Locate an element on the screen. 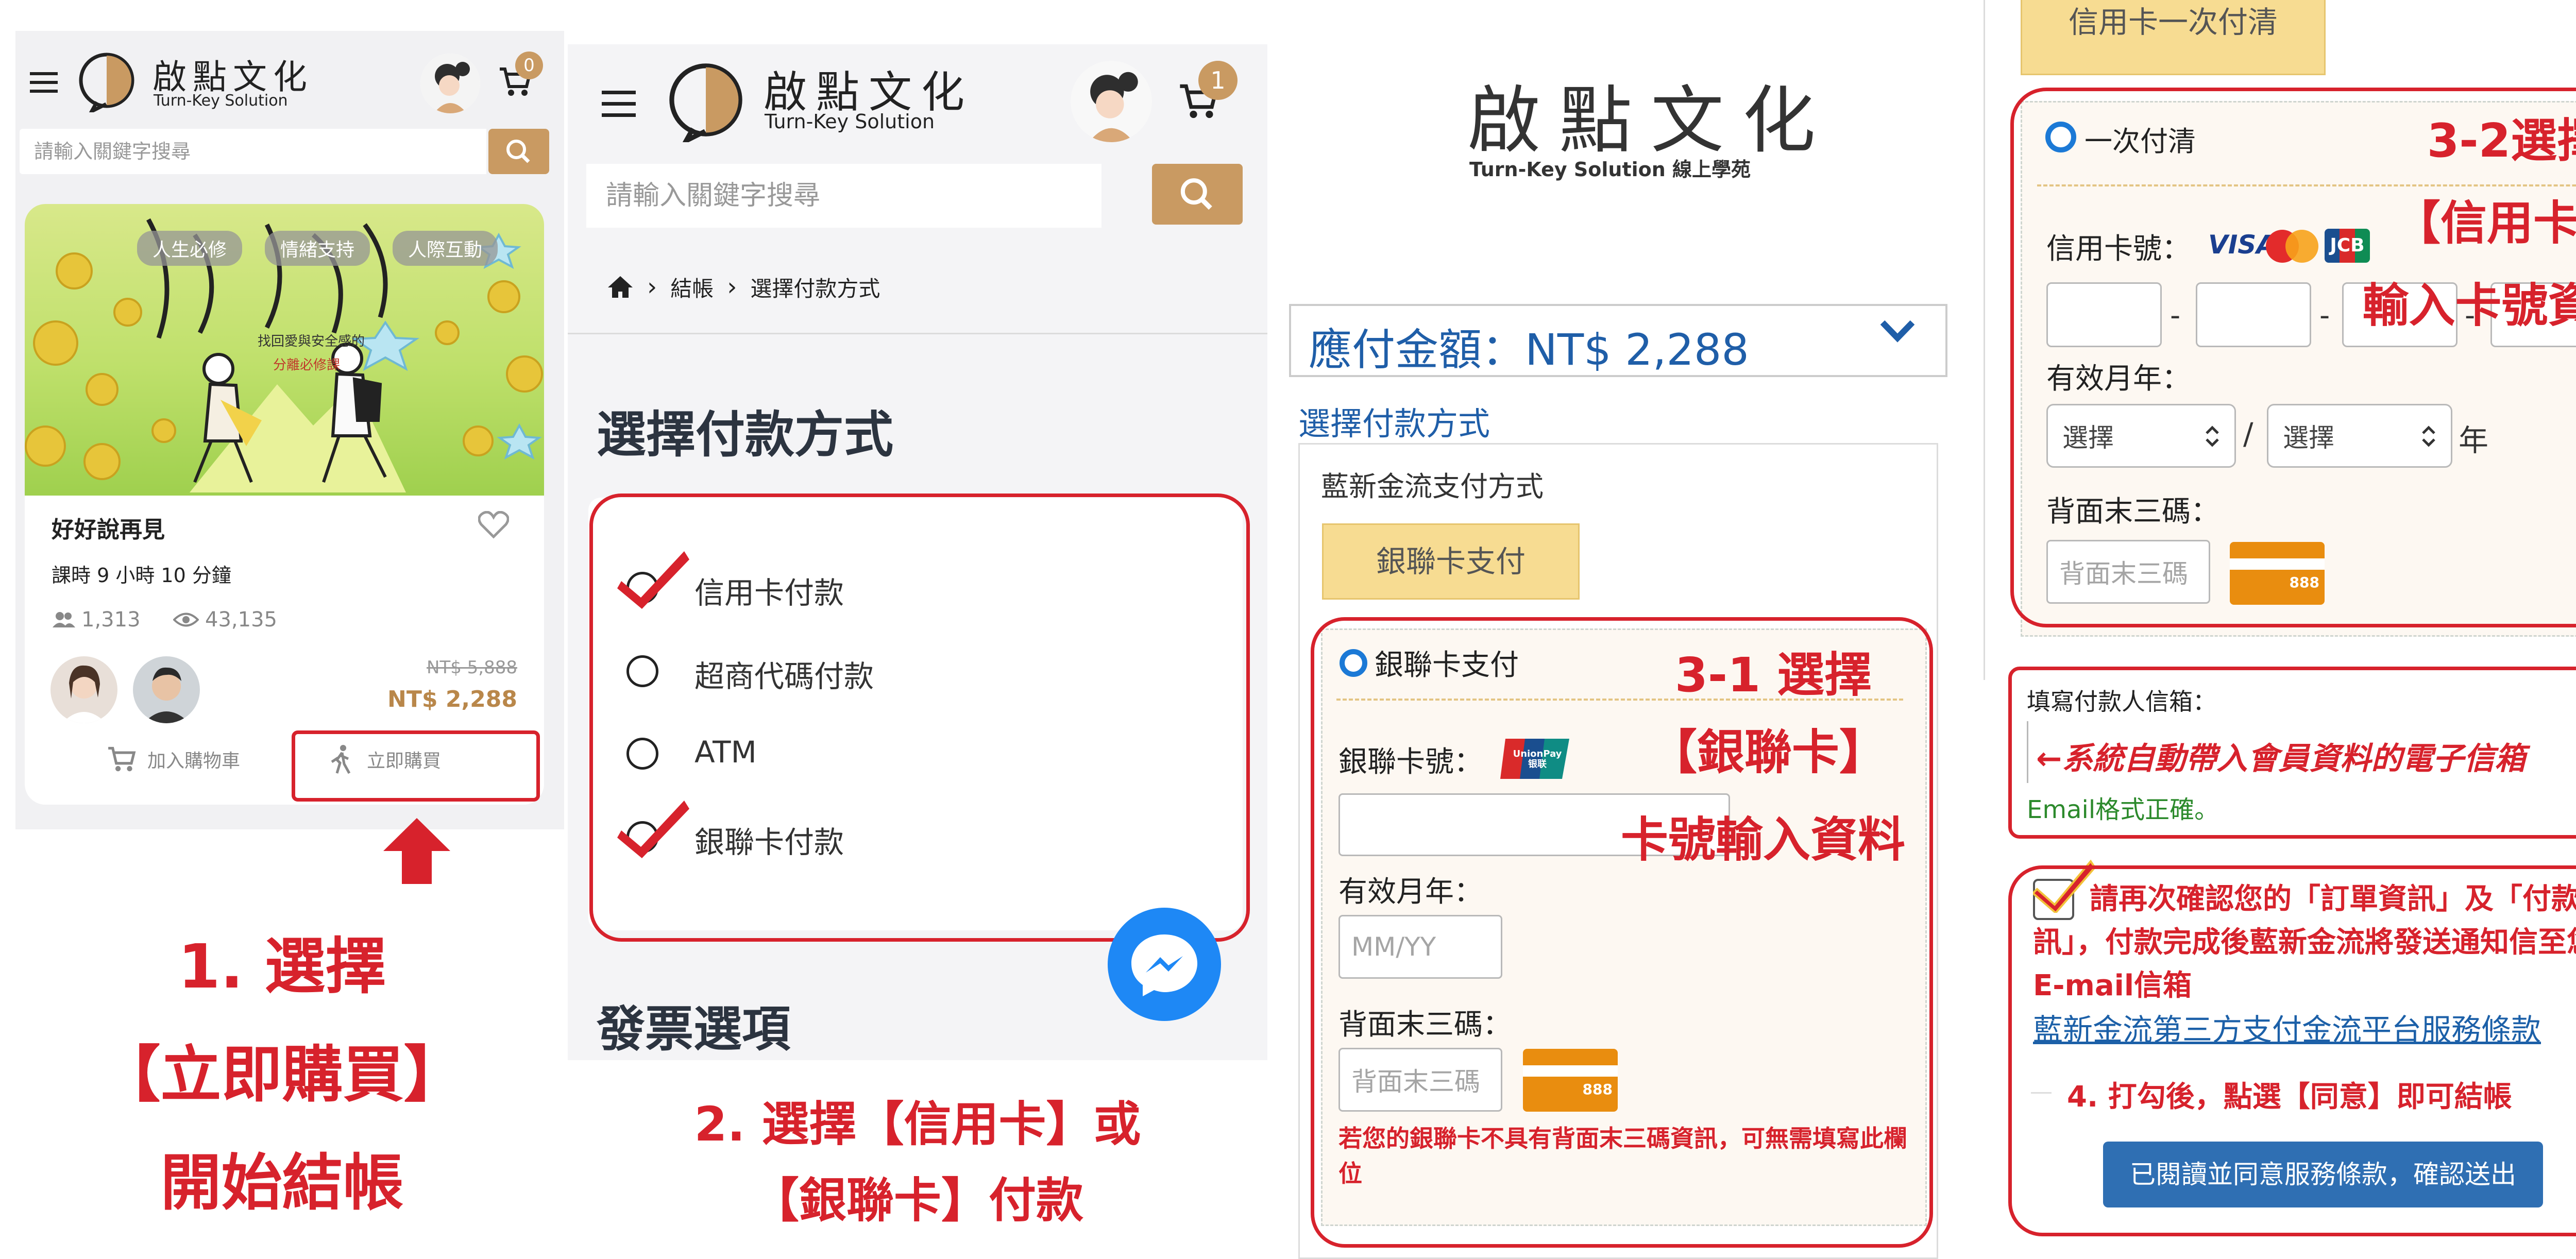  students-count: 1,313 is located at coordinates (111, 620).